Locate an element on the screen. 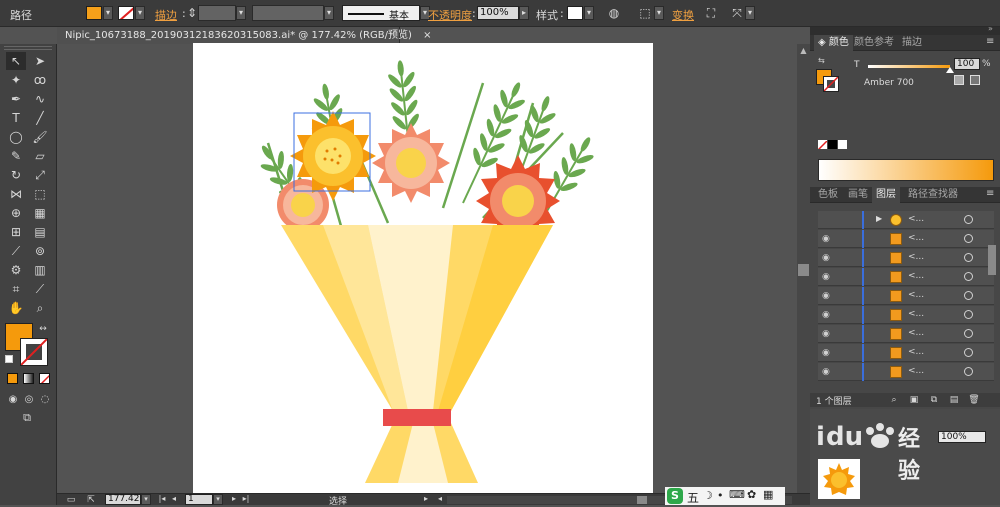 The image size is (1000, 507). stroke-weight-dropdown: ▾ is located at coordinates (241, 13).